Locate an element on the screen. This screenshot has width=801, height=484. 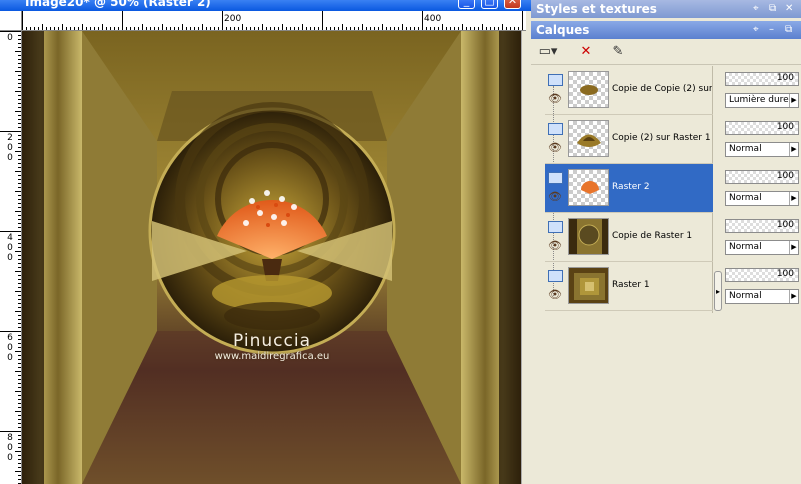
opacity-value: 100 is located at coordinates (785, 176).